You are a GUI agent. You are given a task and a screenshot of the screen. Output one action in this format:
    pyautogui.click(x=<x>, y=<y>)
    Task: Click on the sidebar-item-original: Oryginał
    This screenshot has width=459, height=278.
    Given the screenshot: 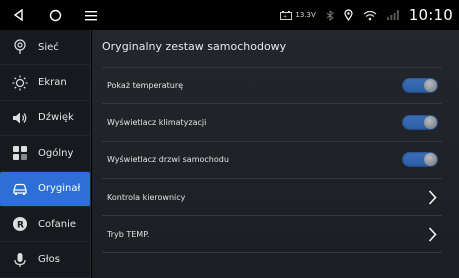 What is the action you would take?
    pyautogui.click(x=45, y=189)
    